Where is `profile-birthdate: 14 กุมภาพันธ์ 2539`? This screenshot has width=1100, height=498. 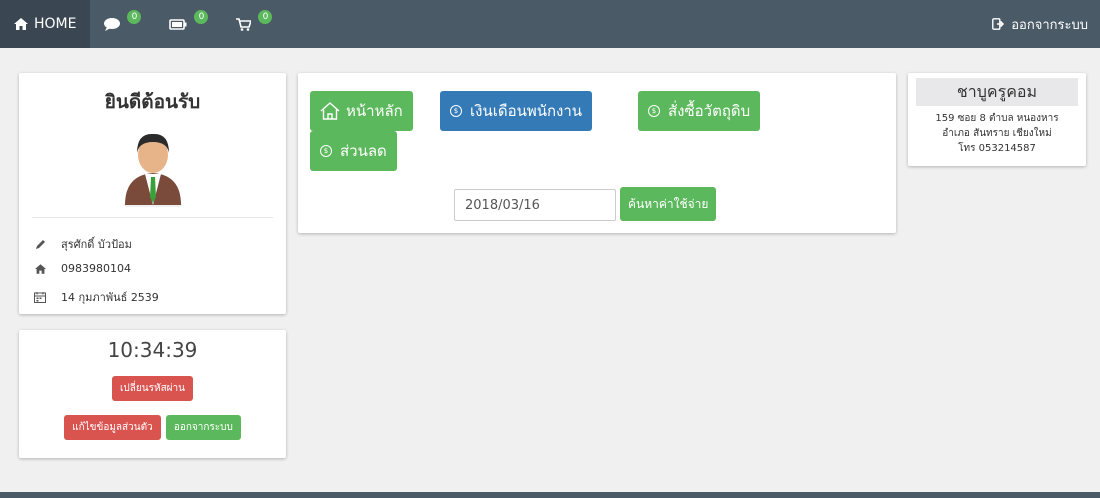
profile-birthdate: 14 กุมภาพันธ์ 2539 is located at coordinates (110, 297).